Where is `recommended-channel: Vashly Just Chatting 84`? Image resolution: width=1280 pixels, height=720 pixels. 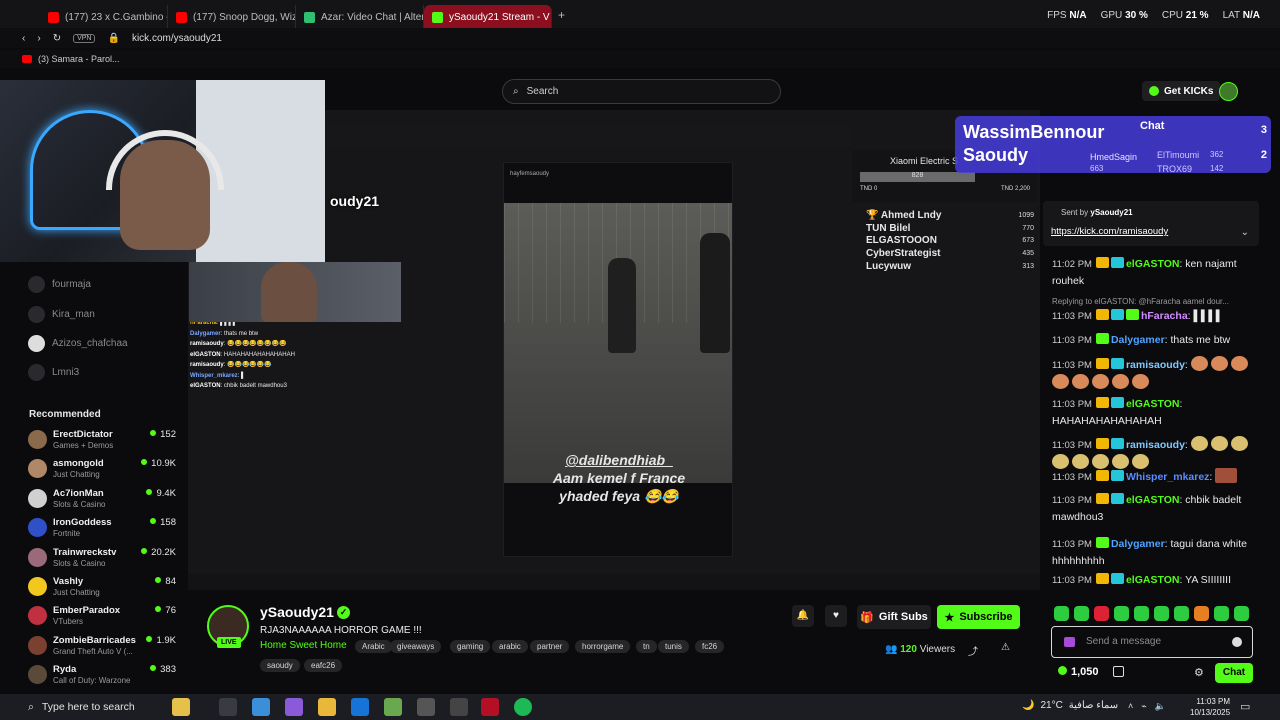 recommended-channel: Vashly Just Chatting 84 is located at coordinates (108, 587).